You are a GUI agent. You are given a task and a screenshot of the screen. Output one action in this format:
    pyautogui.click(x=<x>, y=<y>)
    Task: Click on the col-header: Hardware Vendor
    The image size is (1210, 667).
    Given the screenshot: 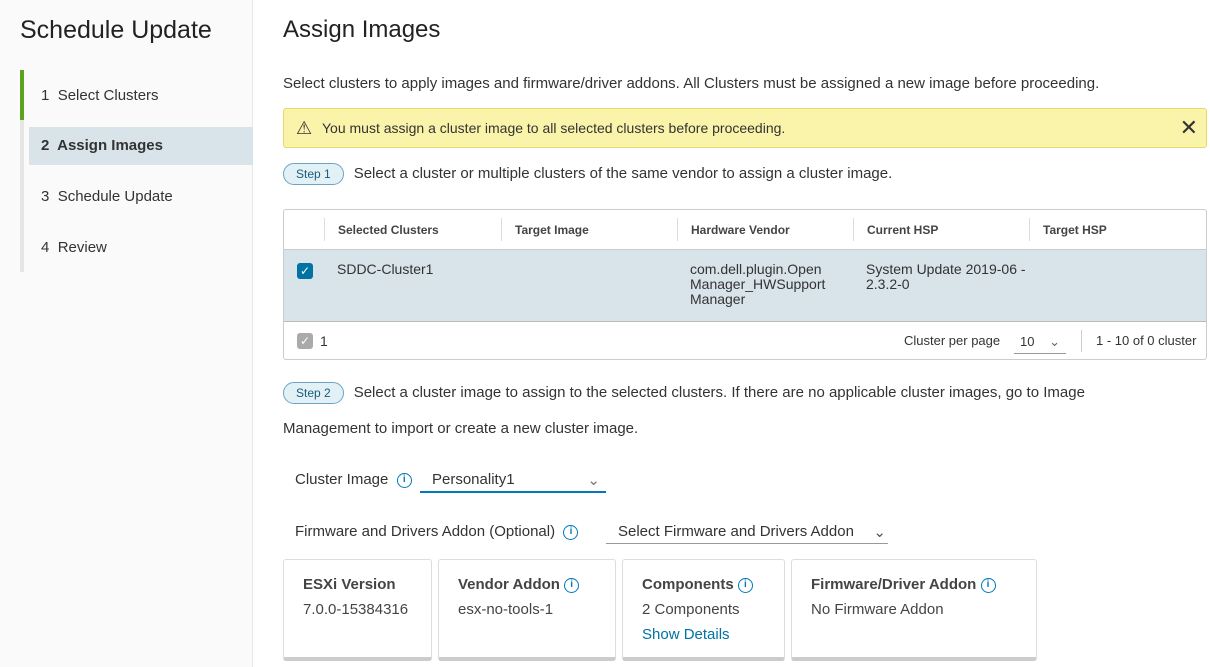 What is the action you would take?
    pyautogui.click(x=765, y=229)
    